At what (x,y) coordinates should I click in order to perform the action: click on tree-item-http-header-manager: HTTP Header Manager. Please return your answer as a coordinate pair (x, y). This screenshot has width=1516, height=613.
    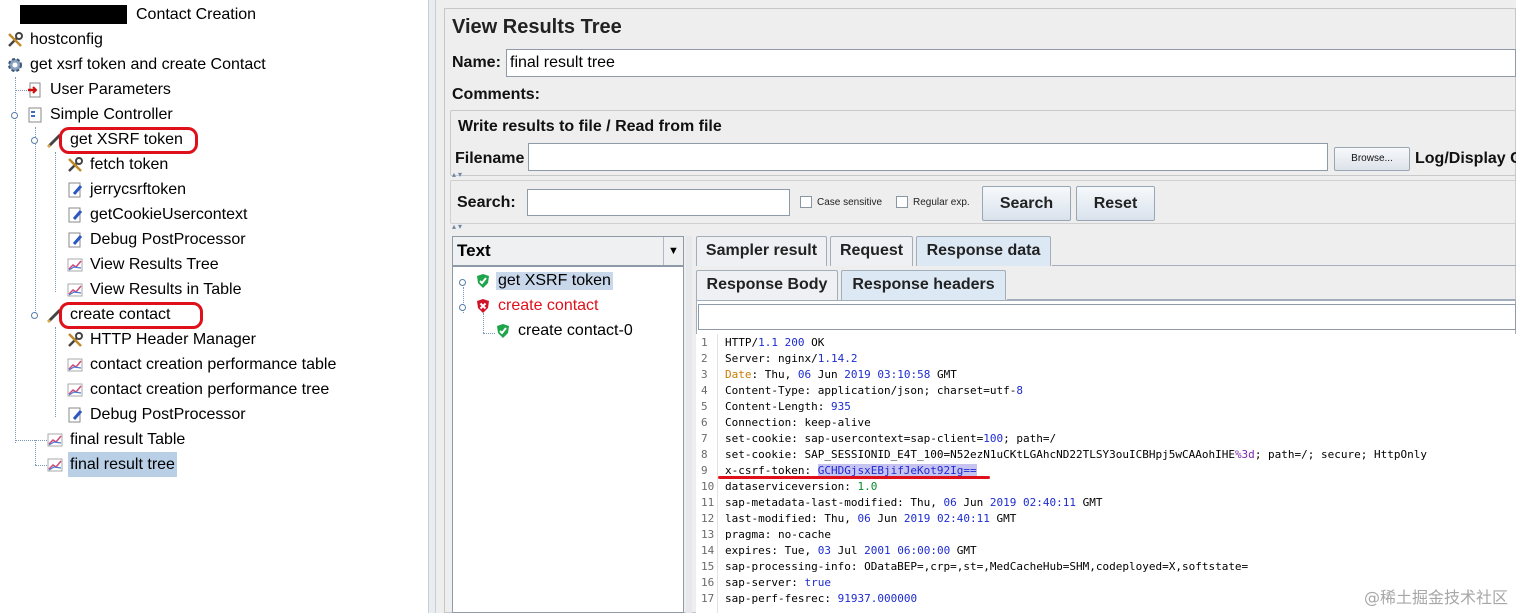
    Looking at the image, I should click on (162, 339).